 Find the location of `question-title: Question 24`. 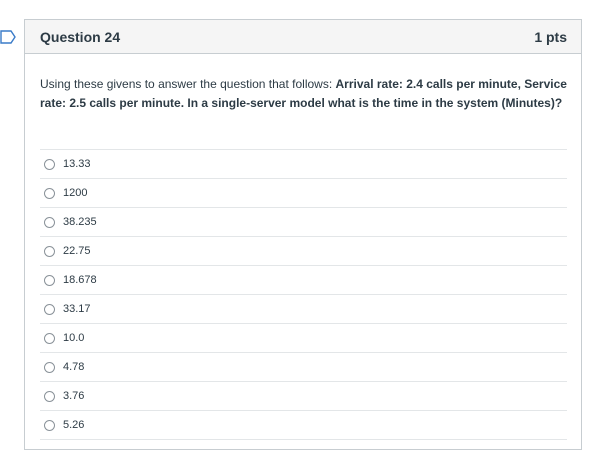

question-title: Question 24 is located at coordinates (80, 36).